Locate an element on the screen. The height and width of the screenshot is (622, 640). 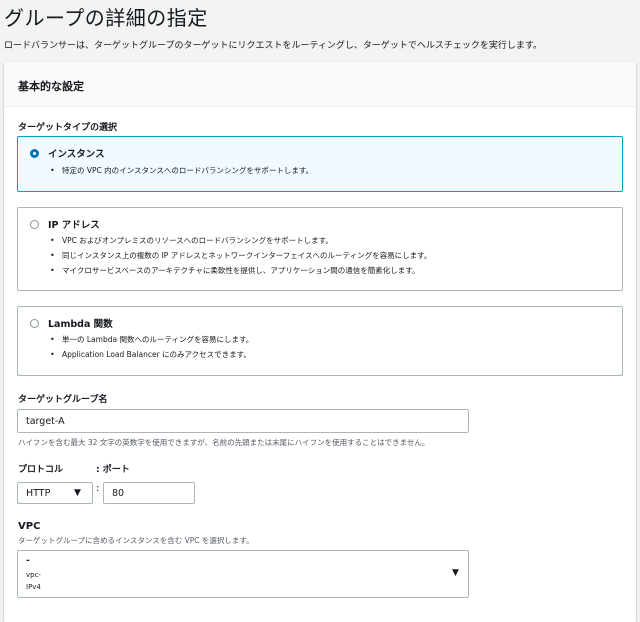
protocol-select: HTTP ▼ is located at coordinates (55, 493).